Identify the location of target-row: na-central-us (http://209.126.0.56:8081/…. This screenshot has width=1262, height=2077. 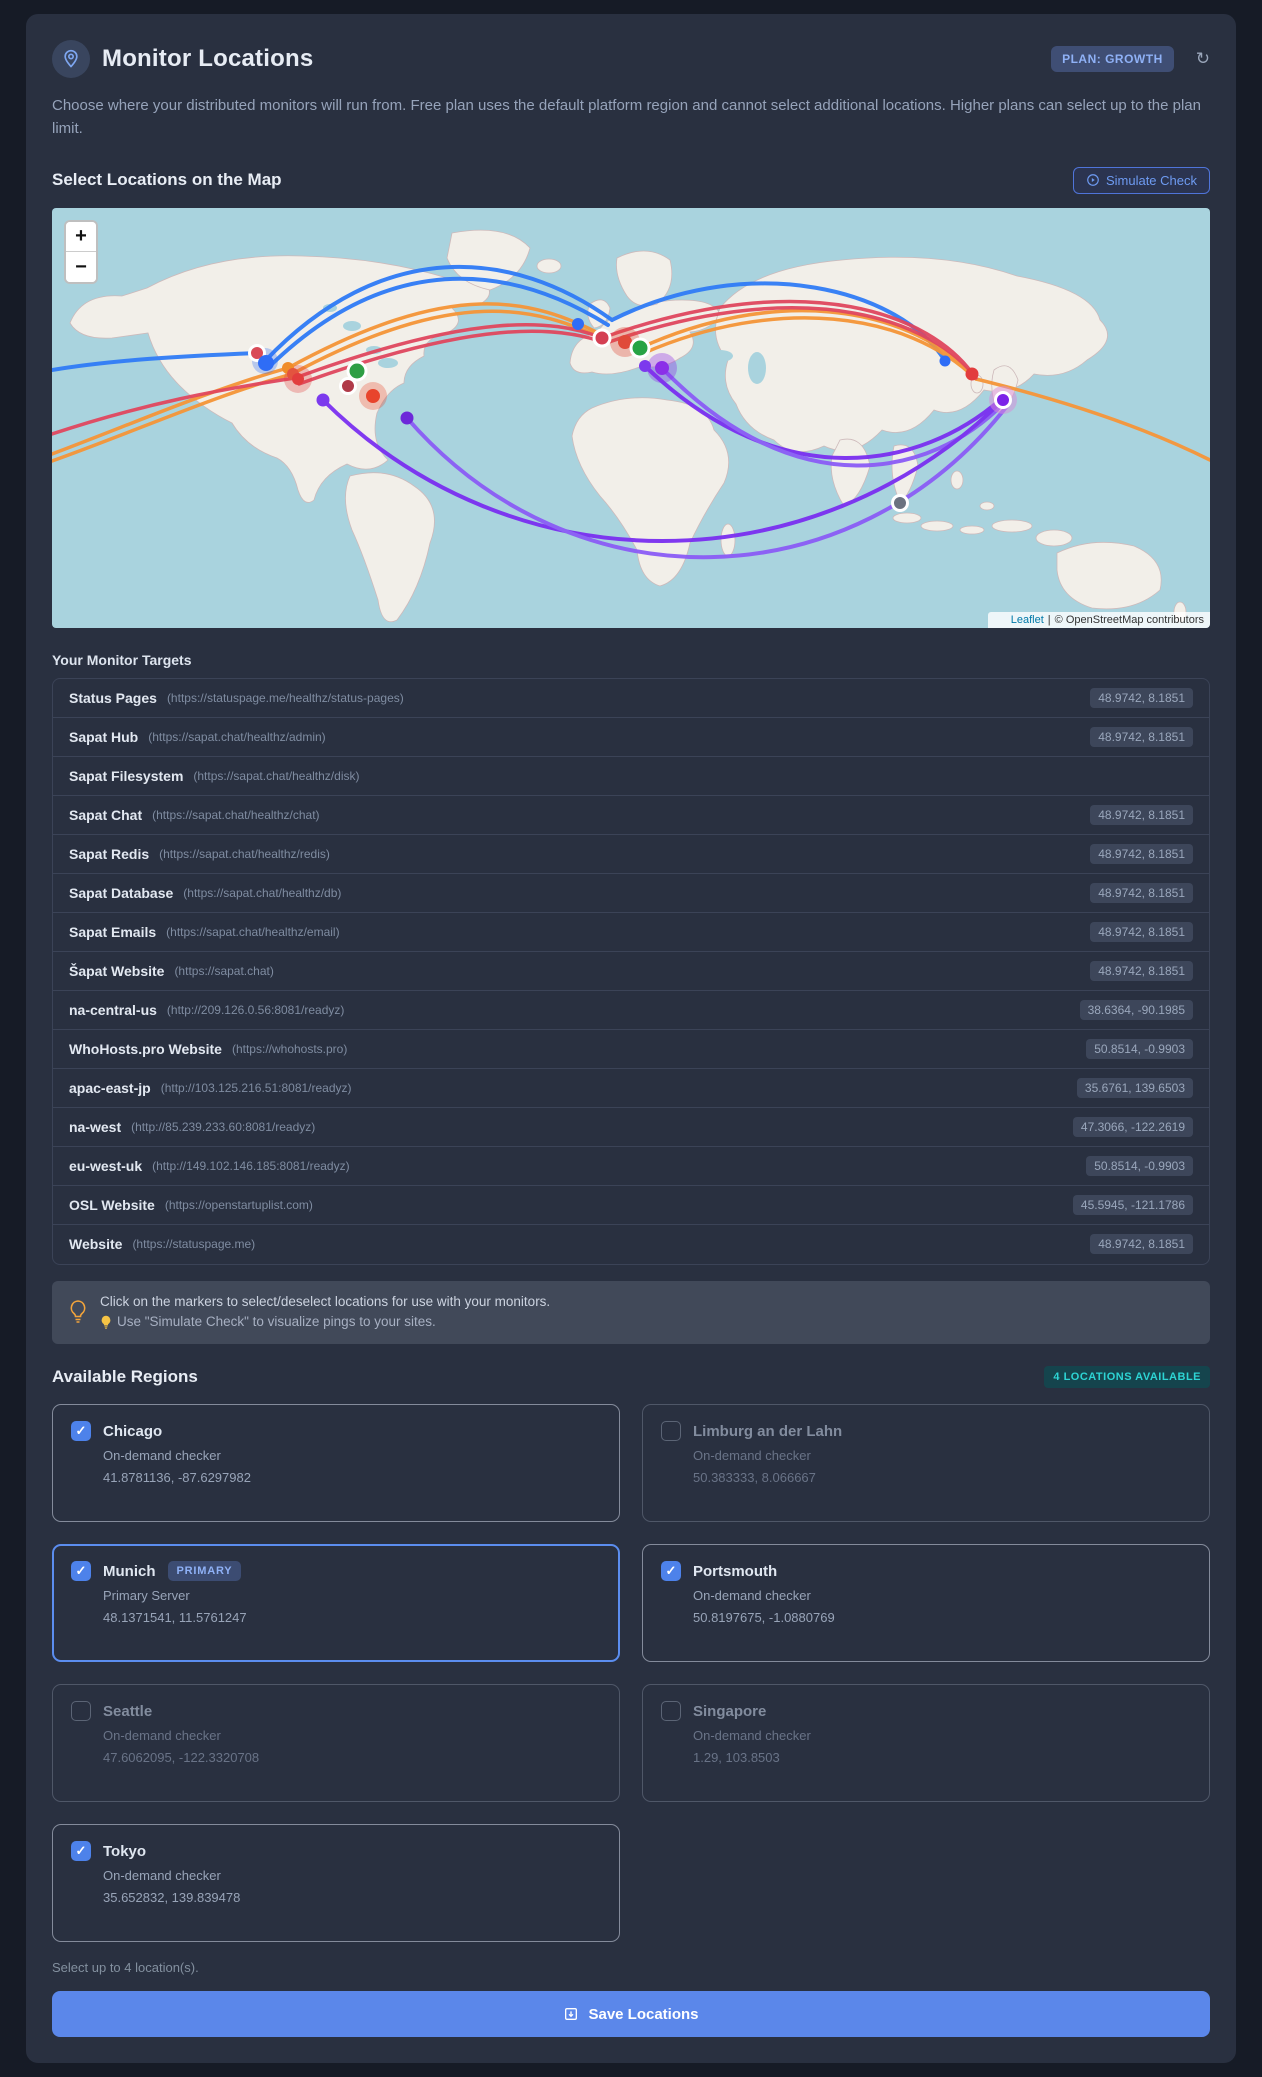
(631, 1010).